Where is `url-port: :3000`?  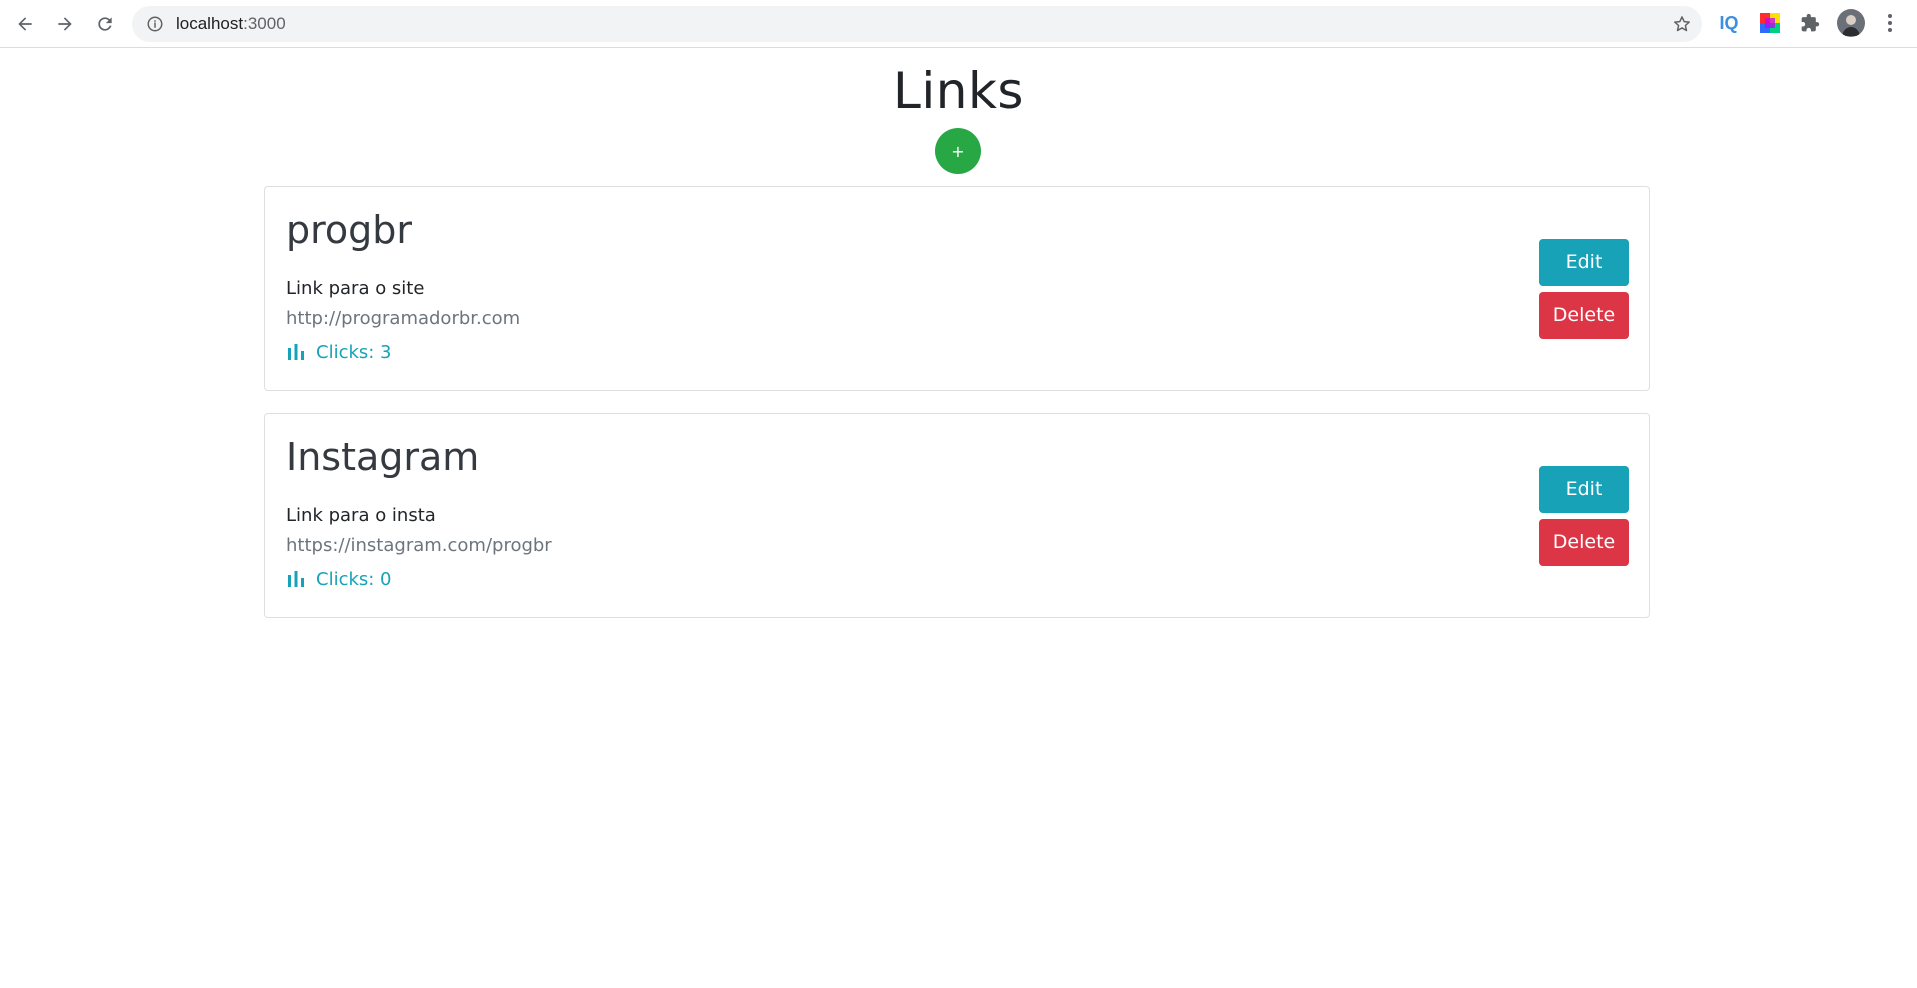
url-port: :3000 is located at coordinates (264, 23).